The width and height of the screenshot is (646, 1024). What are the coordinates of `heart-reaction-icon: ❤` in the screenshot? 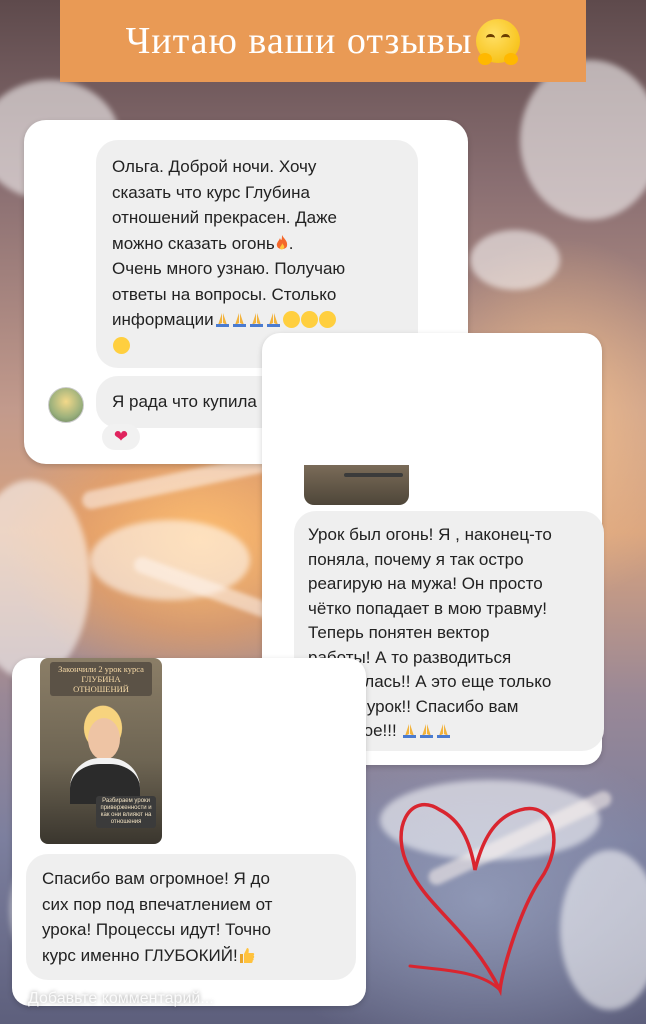 It's located at (121, 437).